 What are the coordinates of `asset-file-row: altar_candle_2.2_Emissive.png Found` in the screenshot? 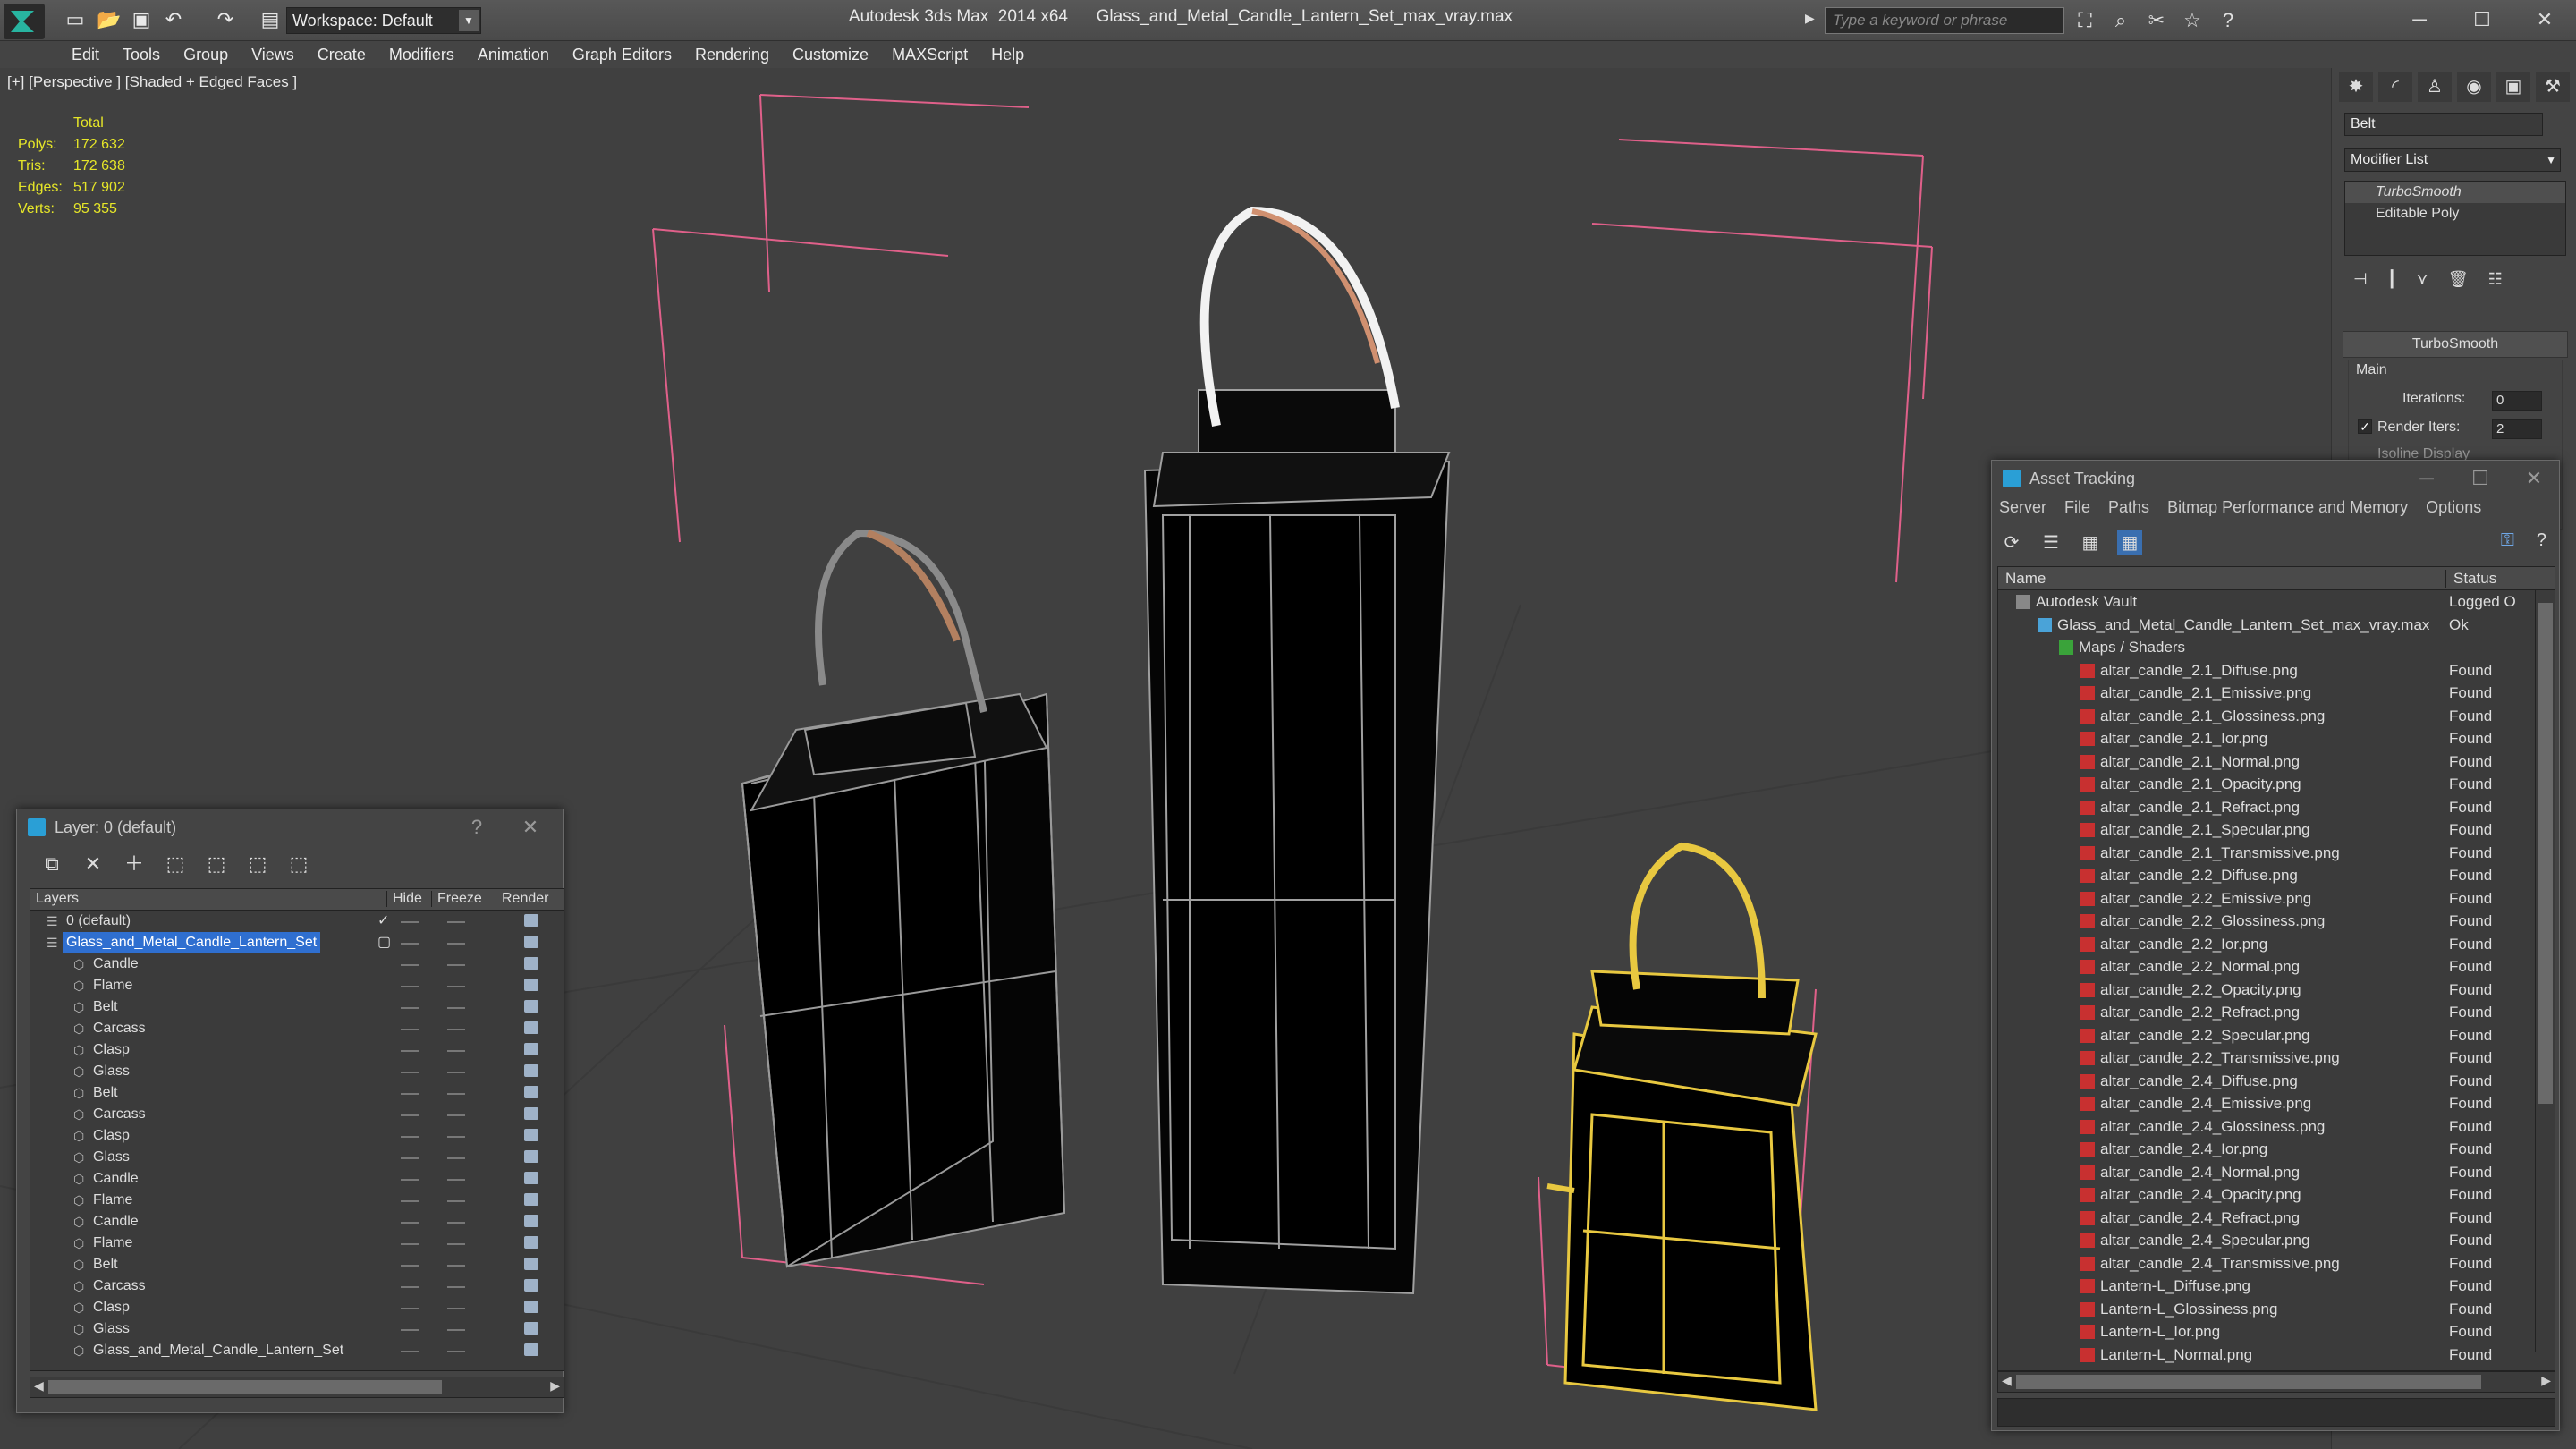 It's located at (2266, 899).